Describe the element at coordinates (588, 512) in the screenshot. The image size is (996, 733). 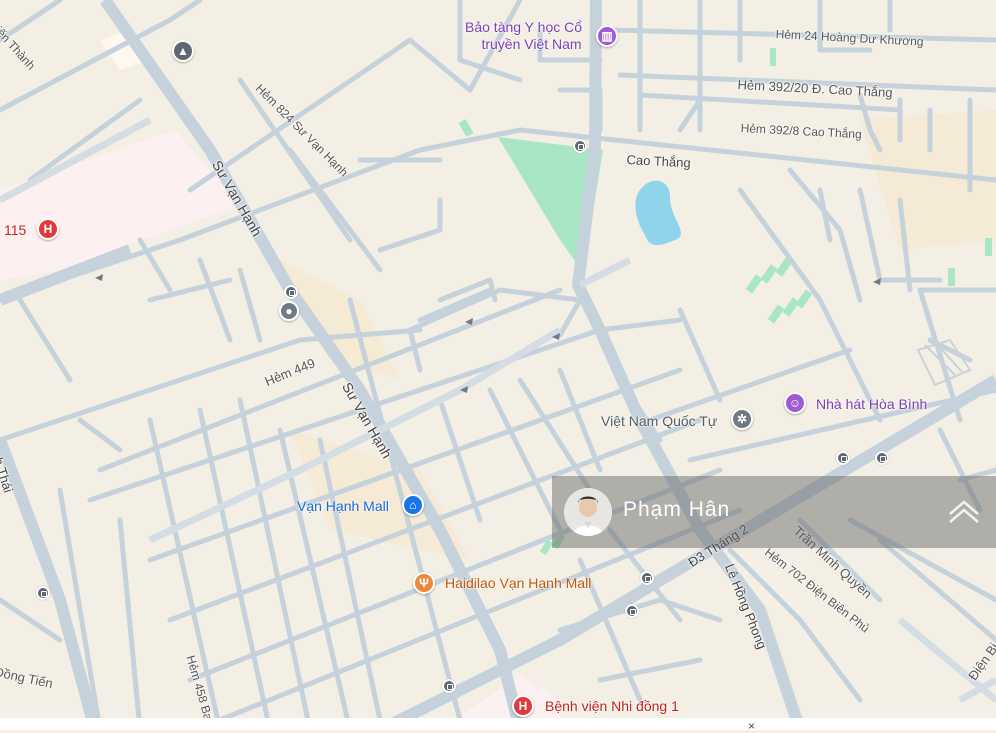
I see `avatar` at that location.